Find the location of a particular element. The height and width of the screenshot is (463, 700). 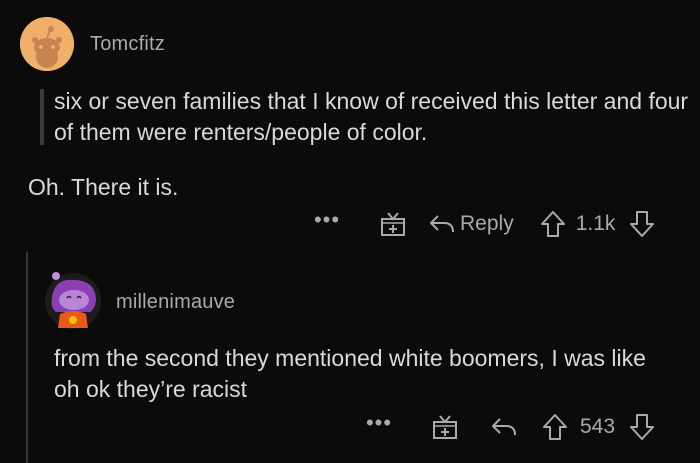

comment-username: Tomcfitz is located at coordinates (127, 44).